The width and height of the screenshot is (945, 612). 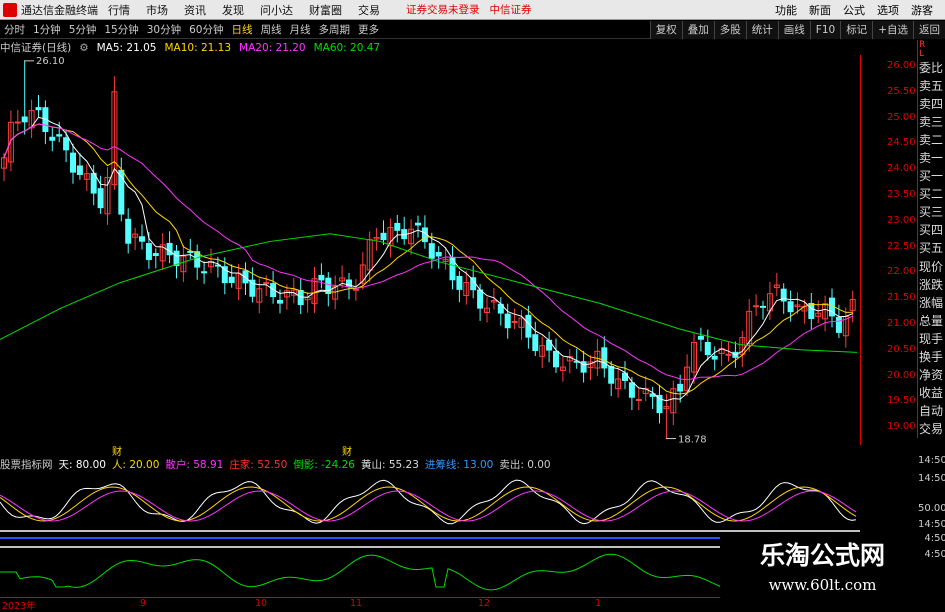 I want to click on btn-diejia: 叠加, so click(x=697, y=30).